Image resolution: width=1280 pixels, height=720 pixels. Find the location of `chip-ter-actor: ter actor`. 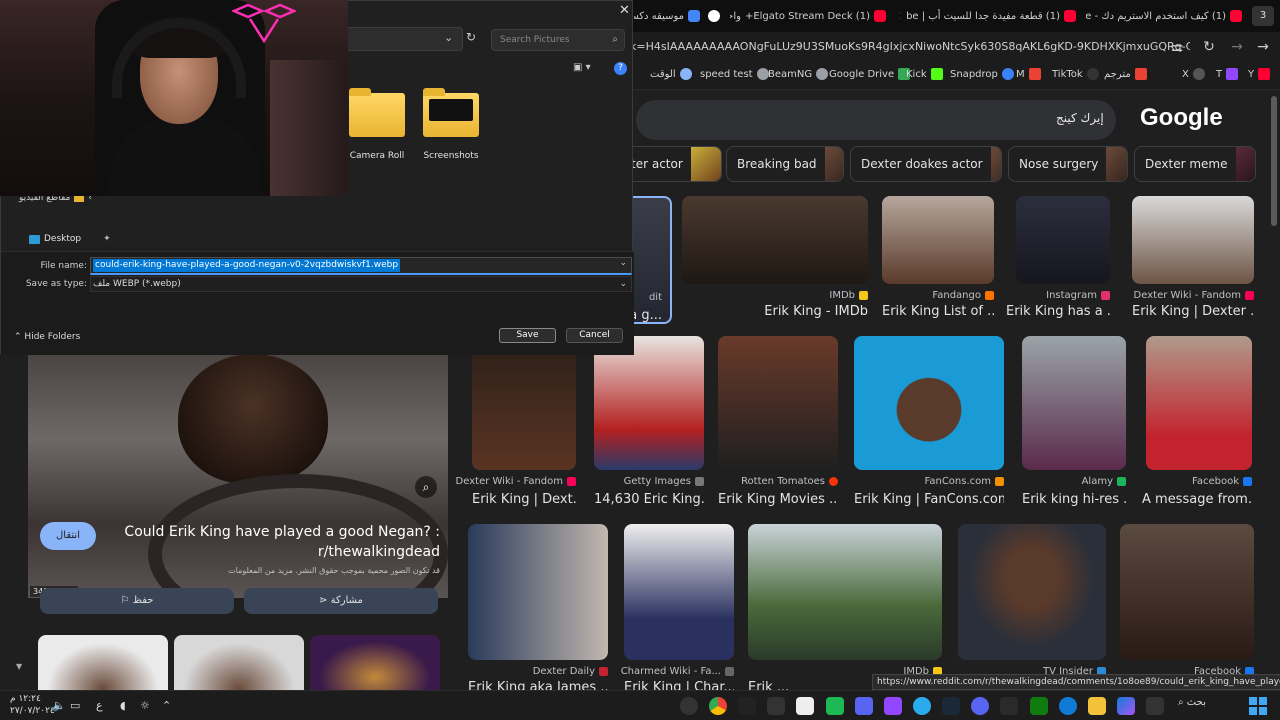

chip-ter-actor: ter actor is located at coordinates (671, 164).